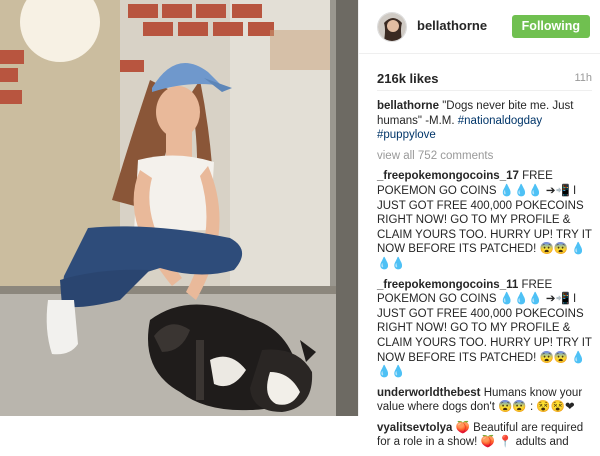 The width and height of the screenshot is (600, 456). What do you see at coordinates (484, 156) in the screenshot?
I see `view-all-comments-link: view all 752 comments` at bounding box center [484, 156].